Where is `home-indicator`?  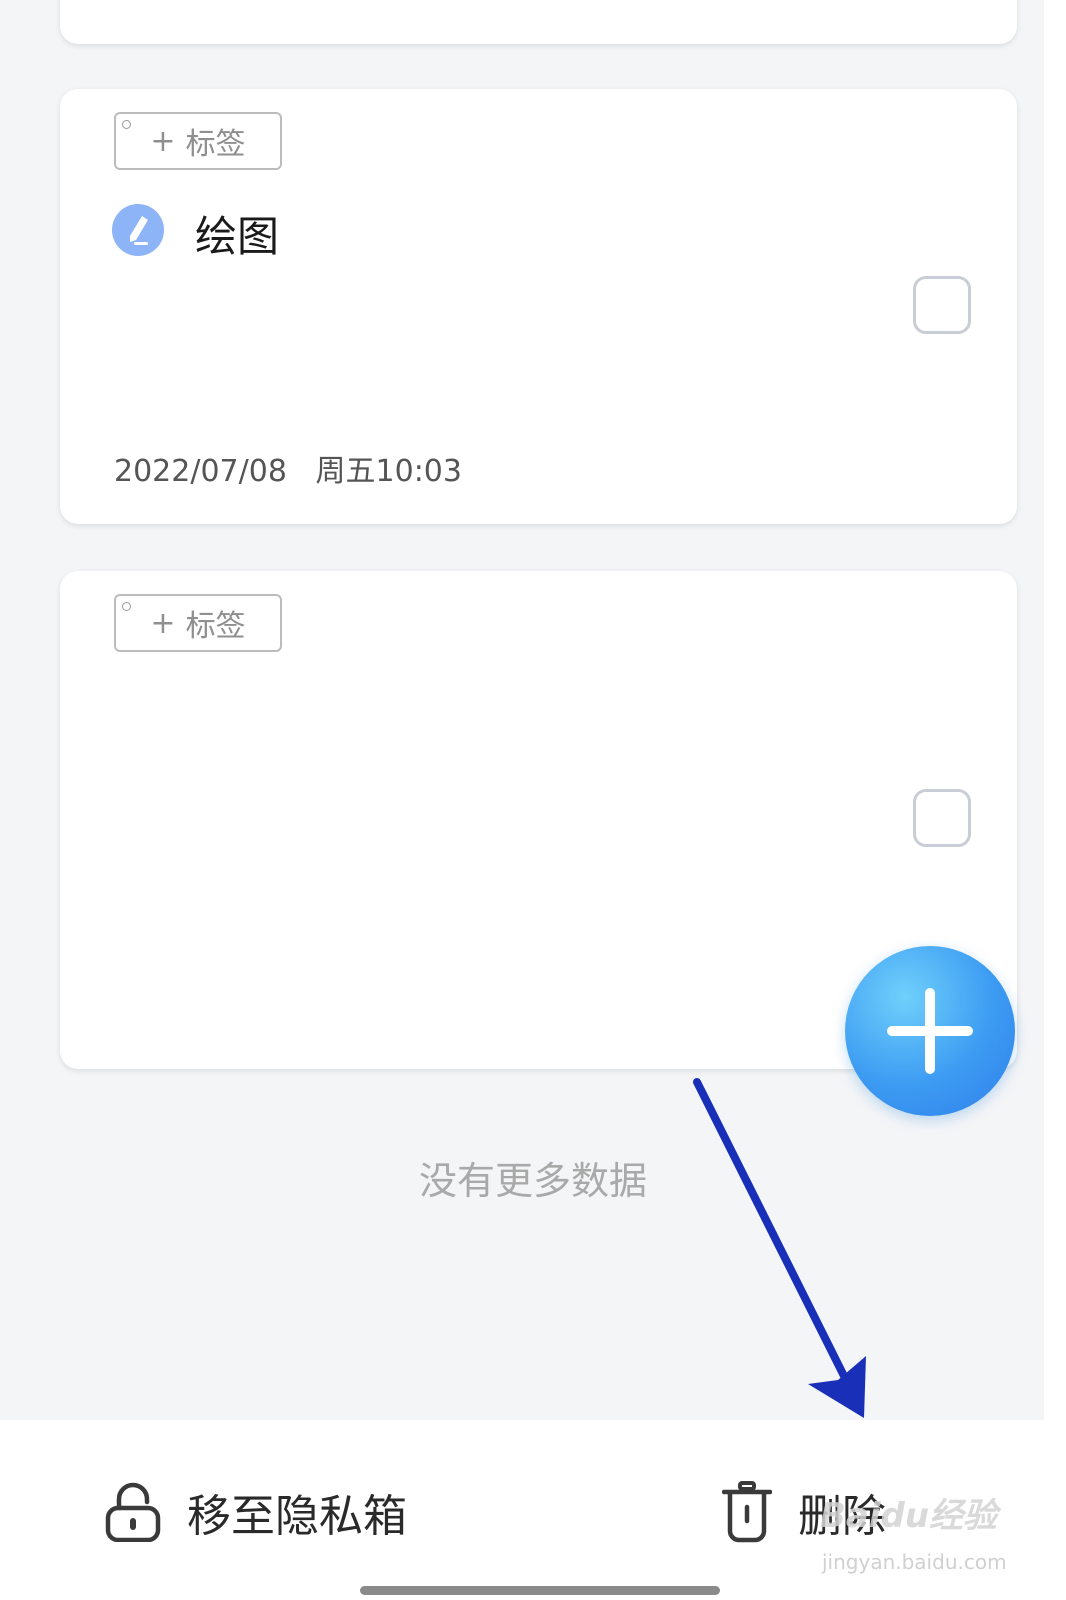 home-indicator is located at coordinates (540, 1590).